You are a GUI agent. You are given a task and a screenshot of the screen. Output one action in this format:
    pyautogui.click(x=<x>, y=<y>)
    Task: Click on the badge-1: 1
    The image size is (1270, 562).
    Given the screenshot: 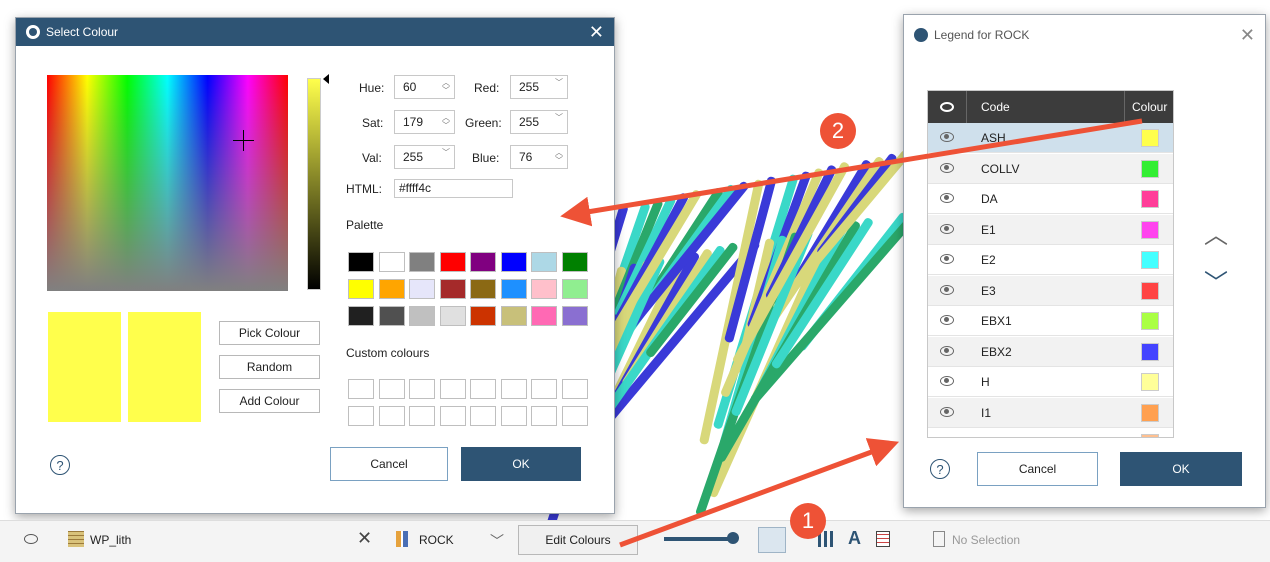 What is the action you would take?
    pyautogui.click(x=808, y=521)
    